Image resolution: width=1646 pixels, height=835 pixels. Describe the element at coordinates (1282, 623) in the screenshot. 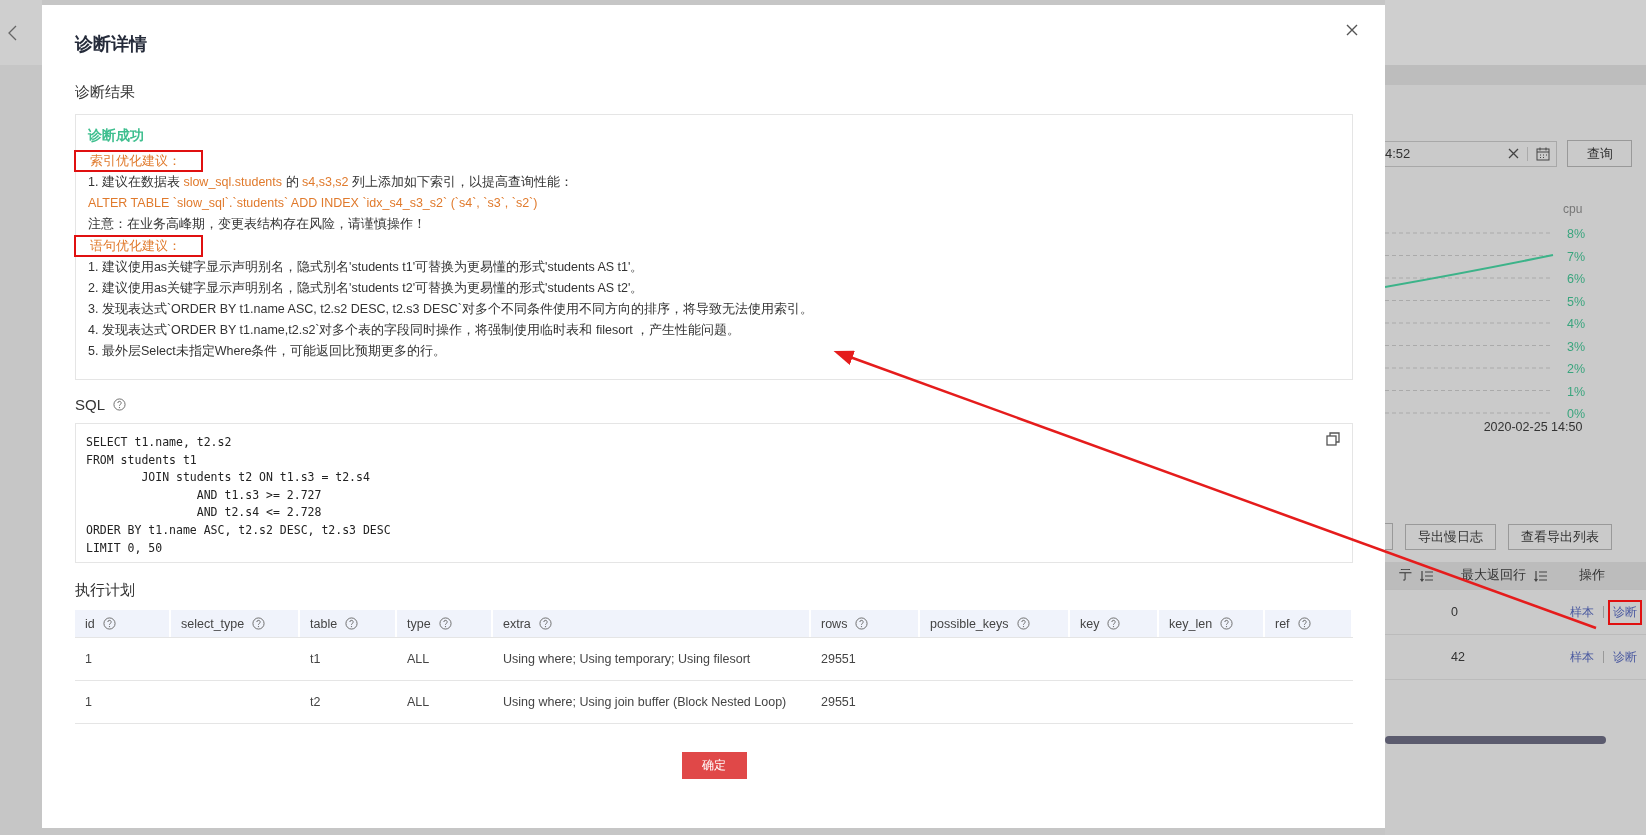

I see `header-label: ref` at that location.